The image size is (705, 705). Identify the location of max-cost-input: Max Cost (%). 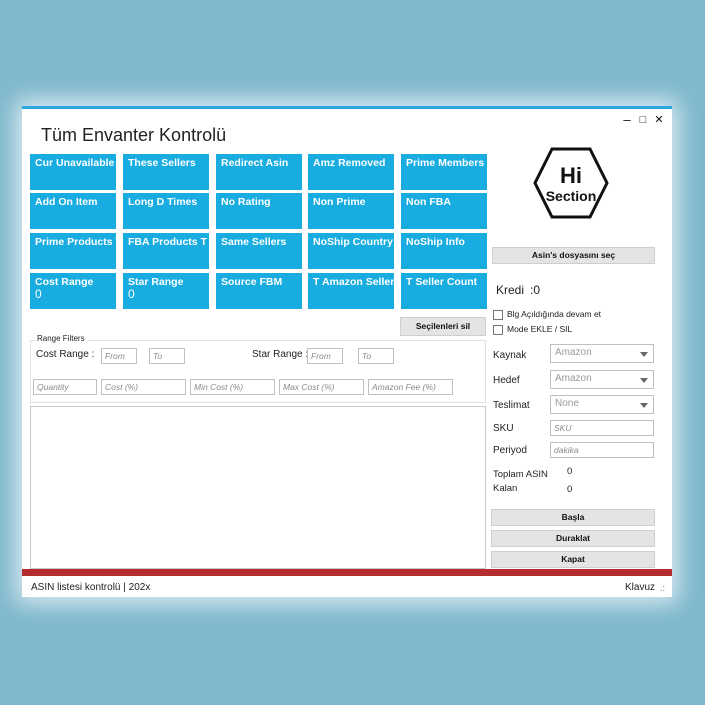
(321, 387).